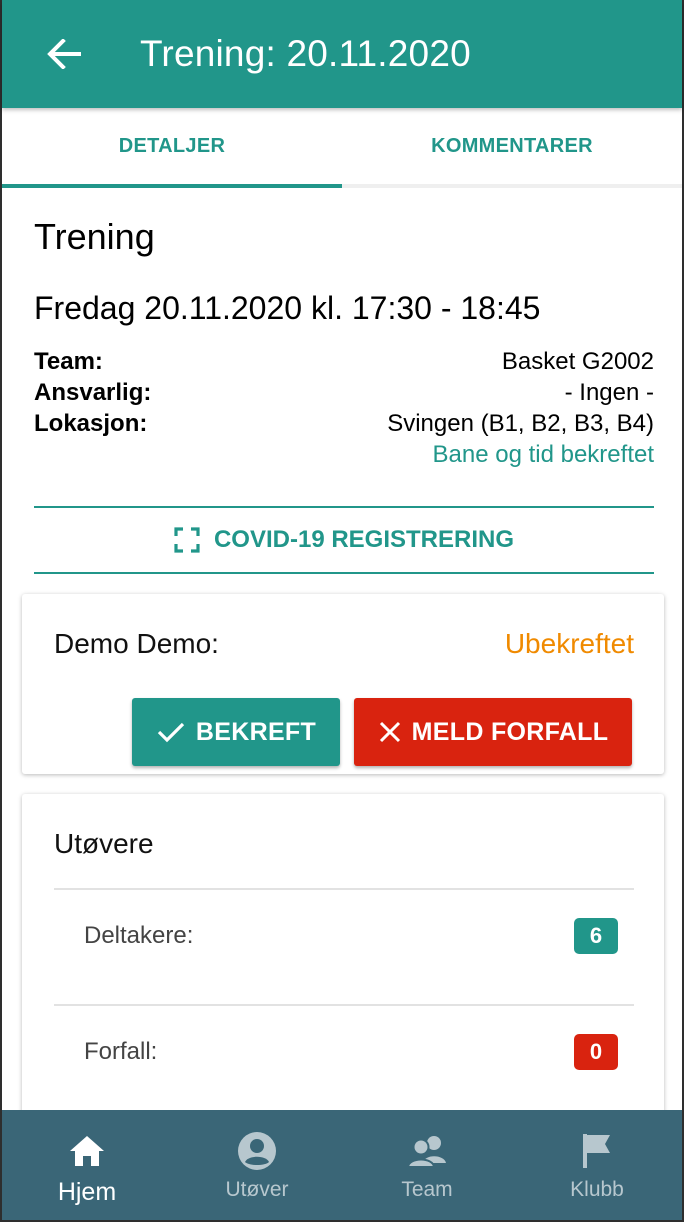 The width and height of the screenshot is (684, 1222). What do you see at coordinates (121, 1051) in the screenshot?
I see `absent-label: Forfall:` at bounding box center [121, 1051].